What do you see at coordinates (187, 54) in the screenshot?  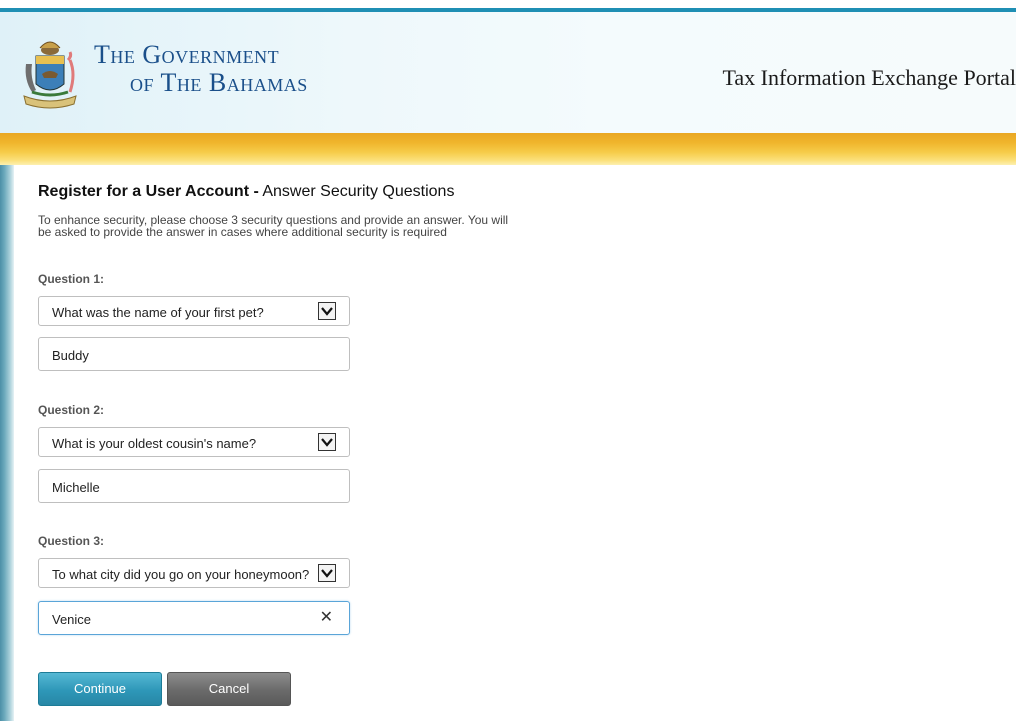 I see `government-title-line1: The Government` at bounding box center [187, 54].